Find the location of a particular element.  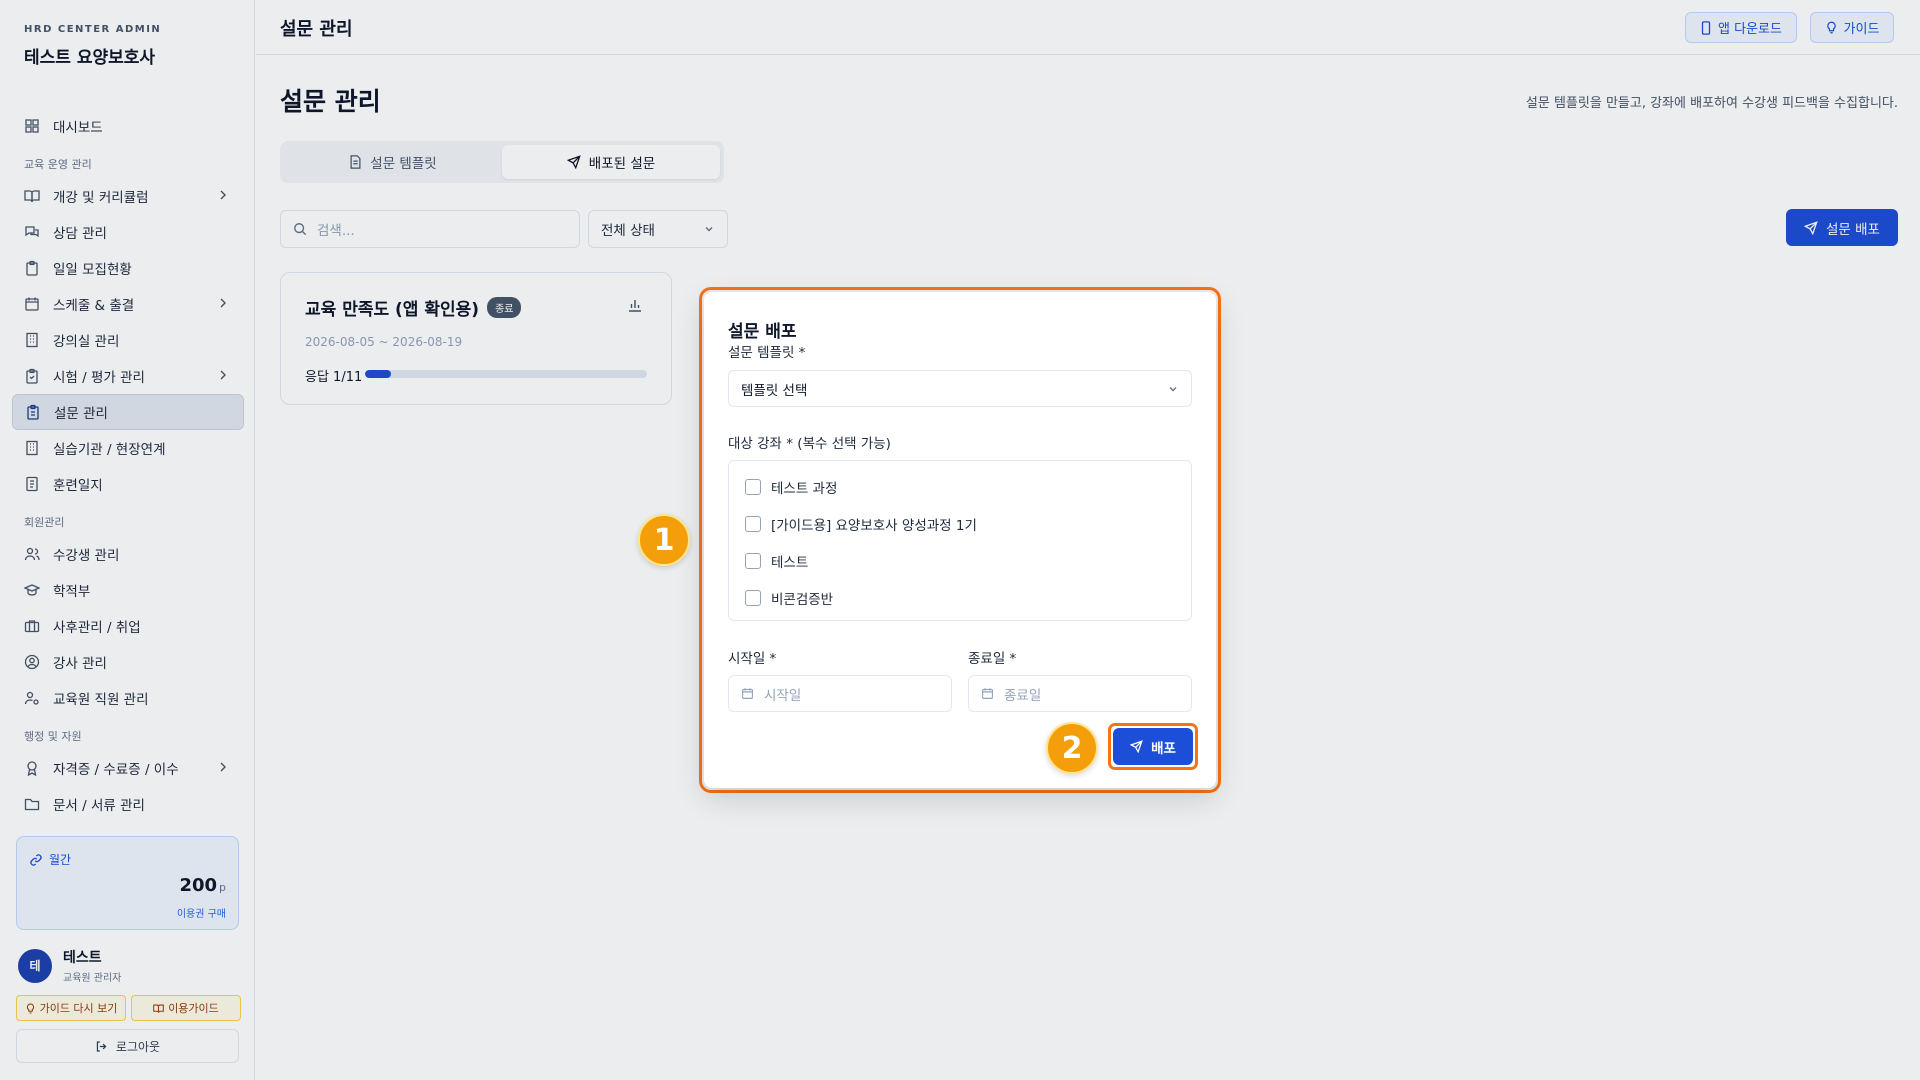

send-icon is located at coordinates (1136, 746).